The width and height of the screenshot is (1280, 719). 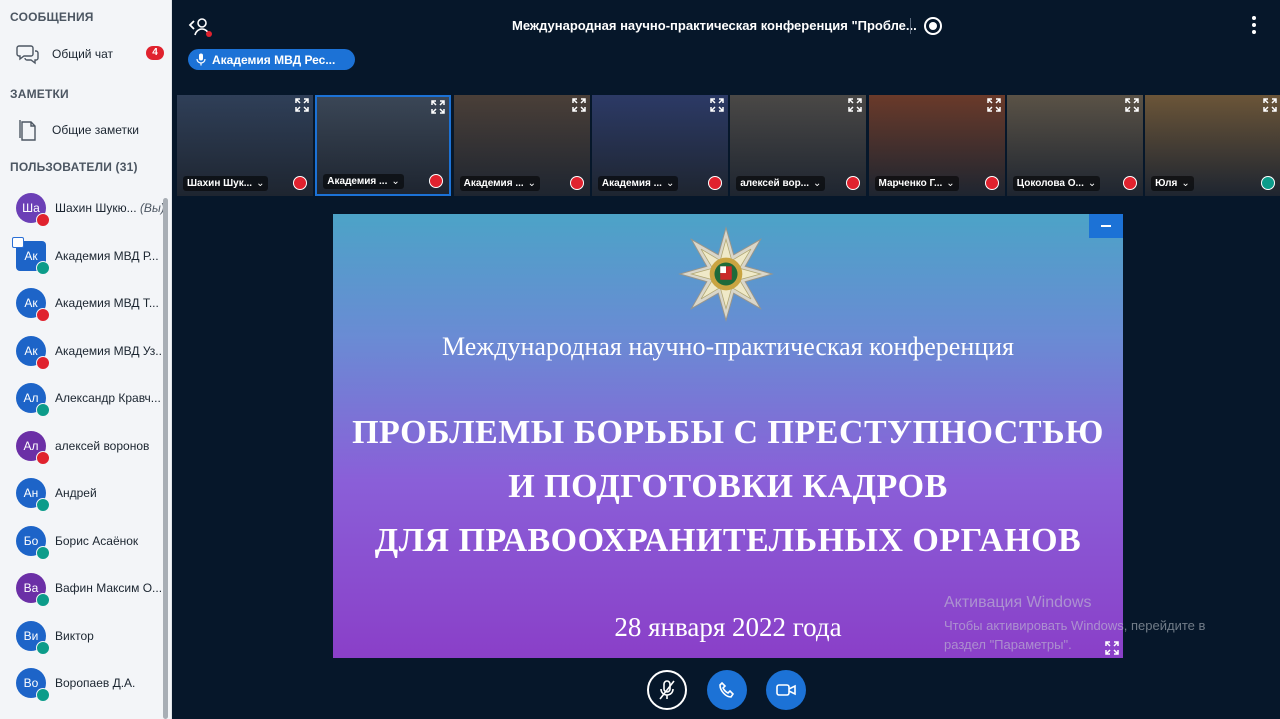 What do you see at coordinates (936, 145) in the screenshot?
I see `video-tile: Марченко Г... ⌄` at bounding box center [936, 145].